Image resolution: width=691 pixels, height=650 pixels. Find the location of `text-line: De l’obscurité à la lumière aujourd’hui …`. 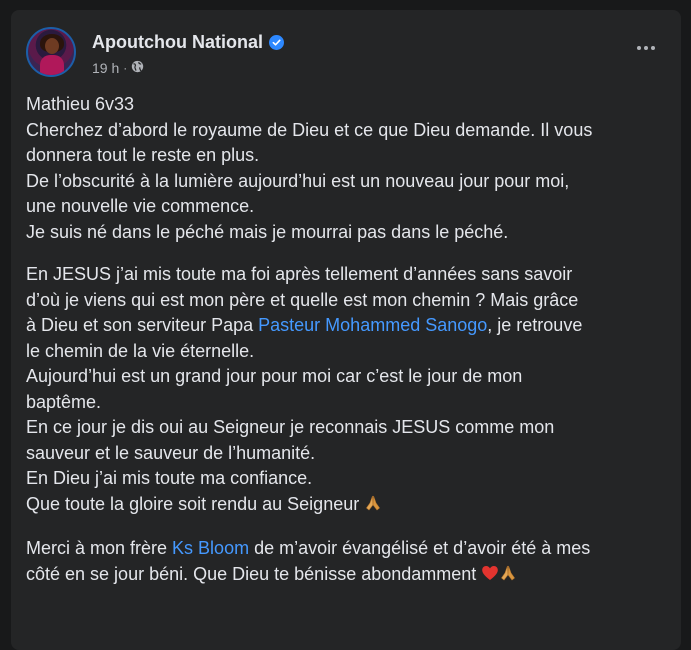

text-line: De l’obscurité à la lumière aujourd’hui … is located at coordinates (298, 180).